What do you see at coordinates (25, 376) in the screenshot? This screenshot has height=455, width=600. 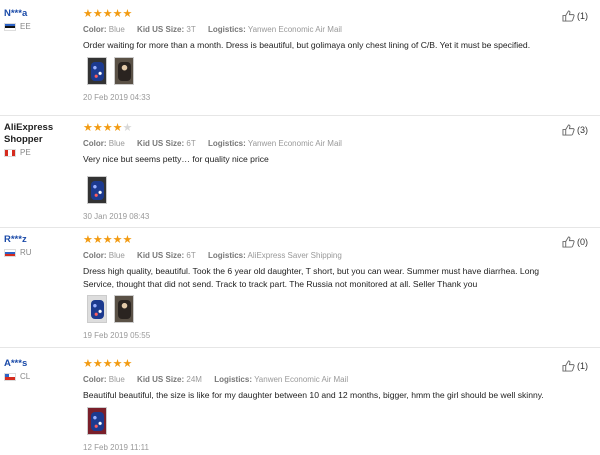 I see `country-code: CL` at bounding box center [25, 376].